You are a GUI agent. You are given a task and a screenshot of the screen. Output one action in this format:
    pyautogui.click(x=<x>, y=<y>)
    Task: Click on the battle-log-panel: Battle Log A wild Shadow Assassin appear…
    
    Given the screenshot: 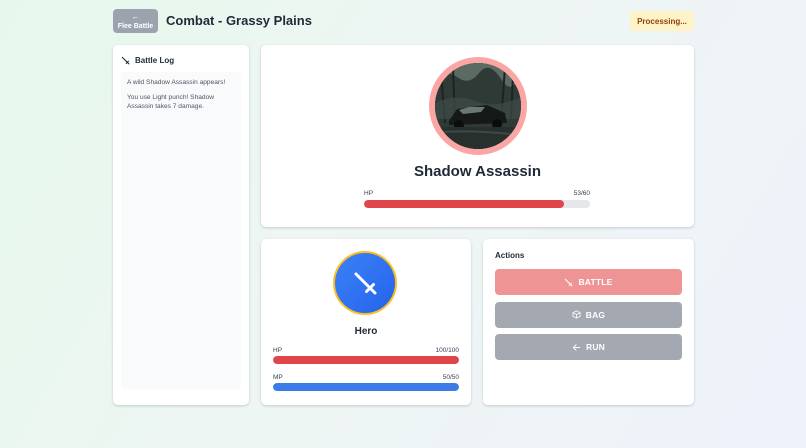 What is the action you would take?
    pyautogui.click(x=181, y=225)
    